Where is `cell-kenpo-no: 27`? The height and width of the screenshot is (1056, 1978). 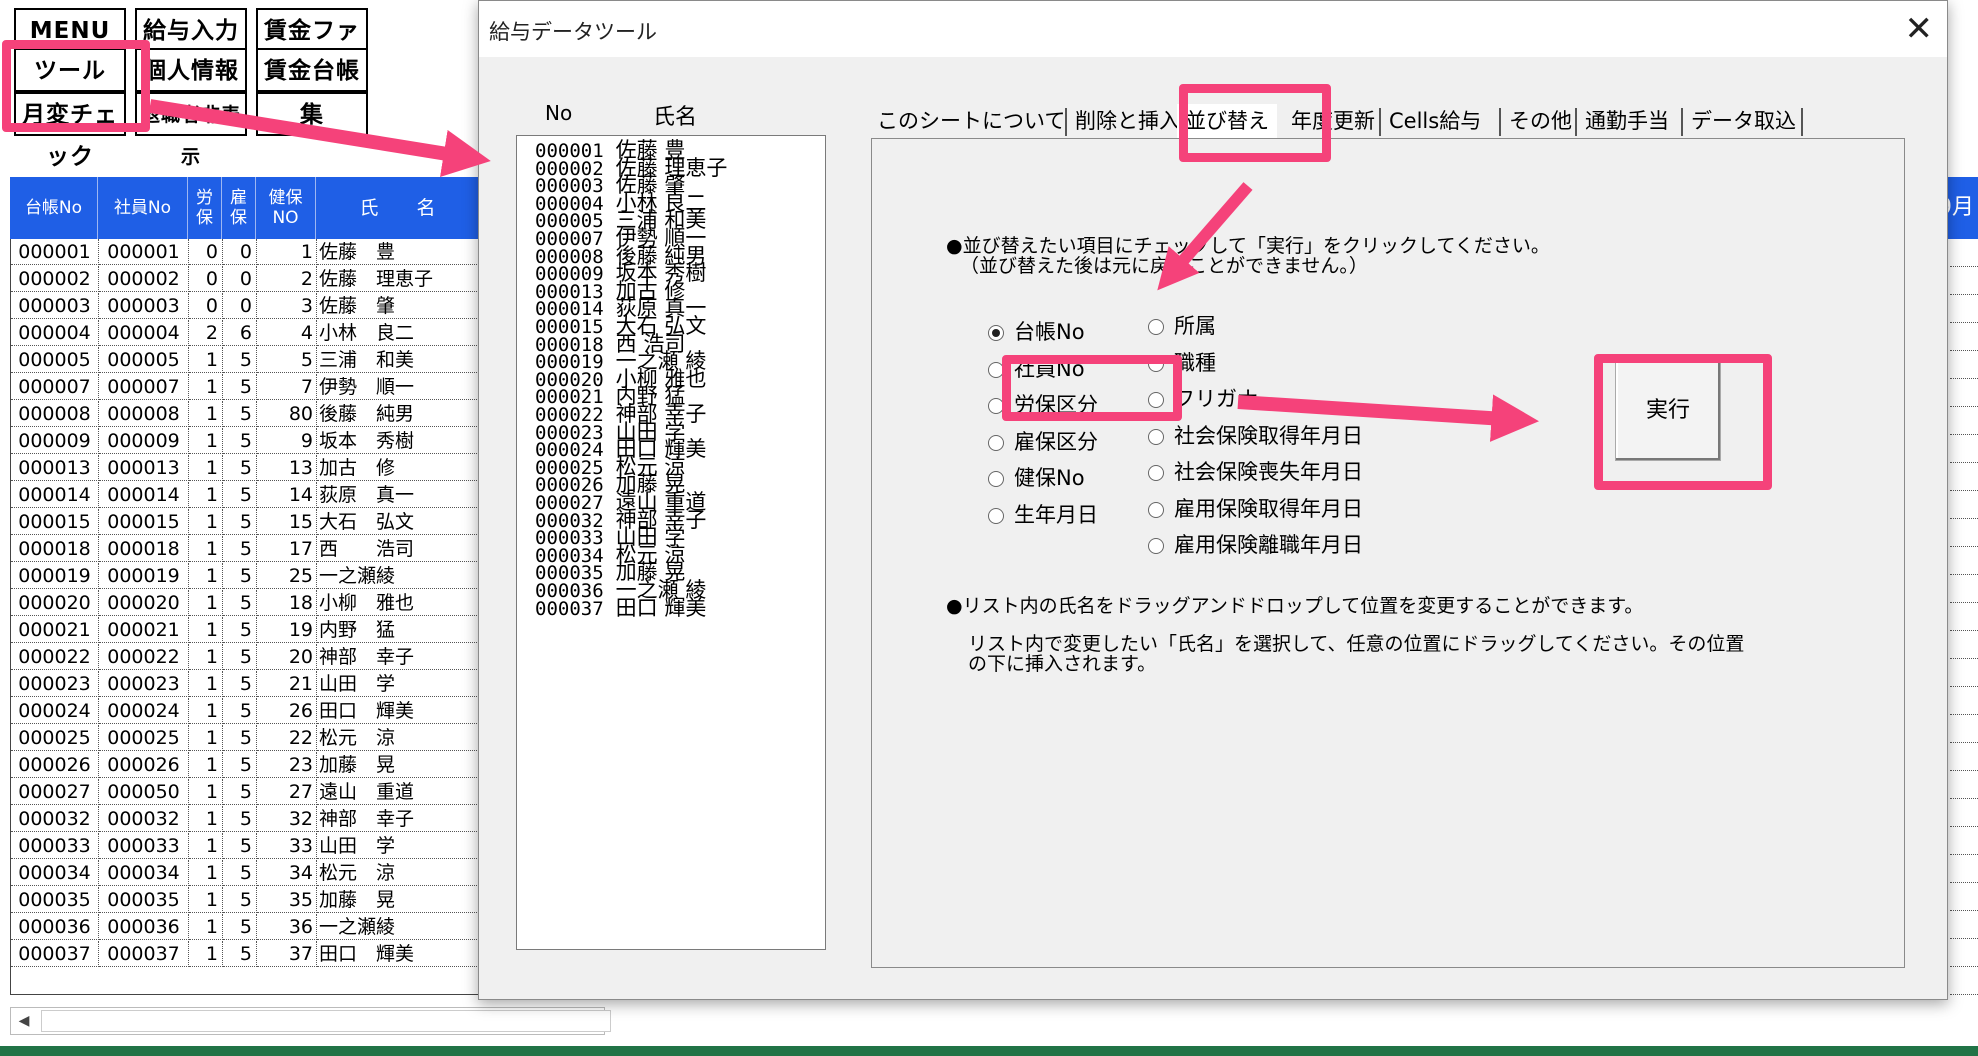
cell-kenpo-no: 27 is located at coordinates (287, 792).